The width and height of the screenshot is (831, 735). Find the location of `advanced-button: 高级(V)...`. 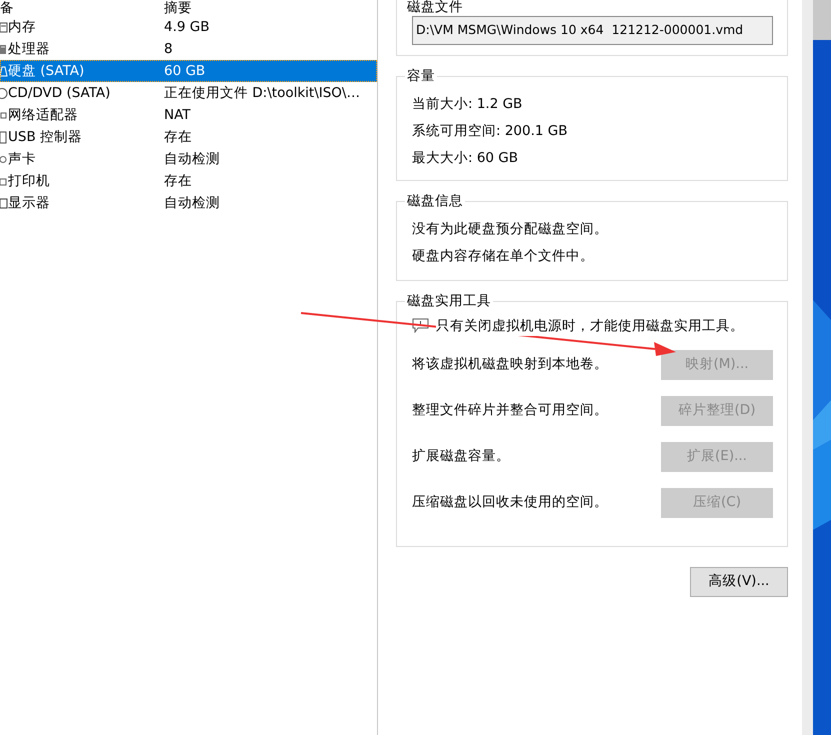

advanced-button: 高级(V)... is located at coordinates (739, 581).